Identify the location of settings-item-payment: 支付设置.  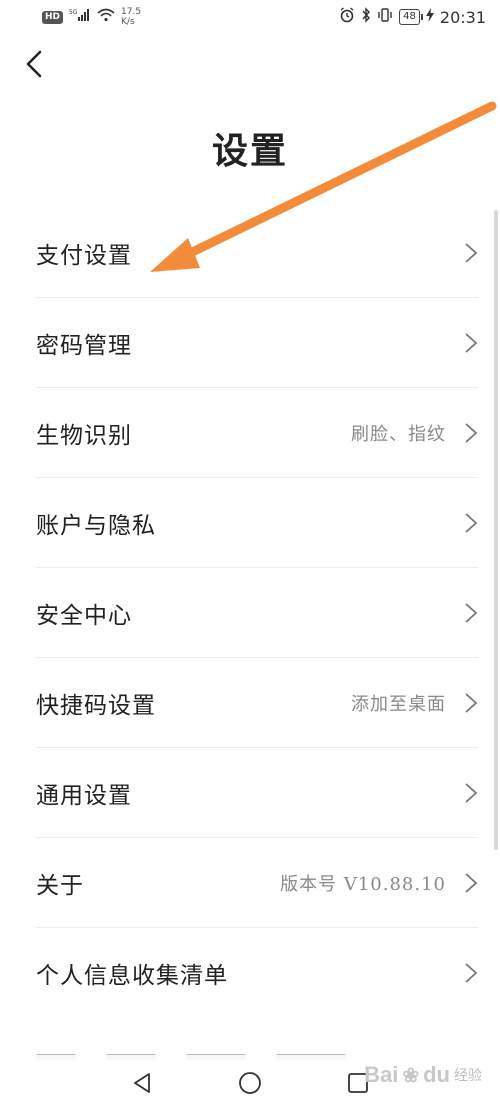
(257, 253).